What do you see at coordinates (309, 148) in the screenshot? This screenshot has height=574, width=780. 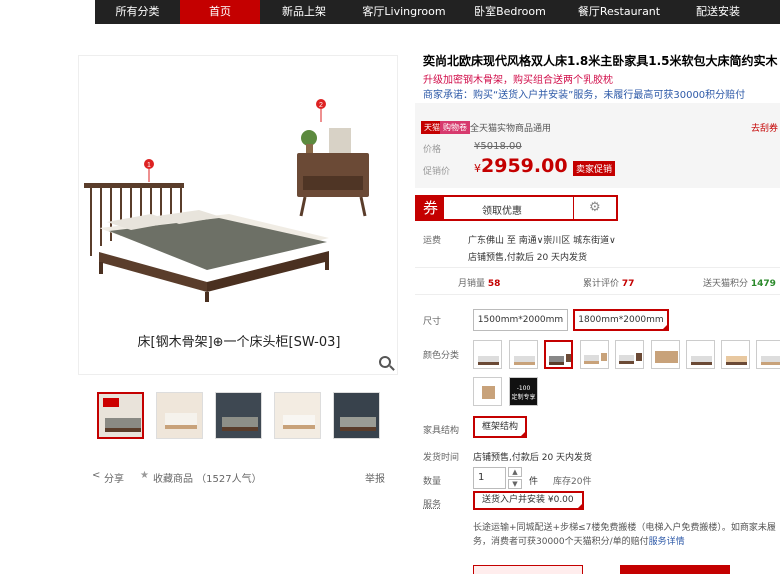 I see `plant-pot` at bounding box center [309, 148].